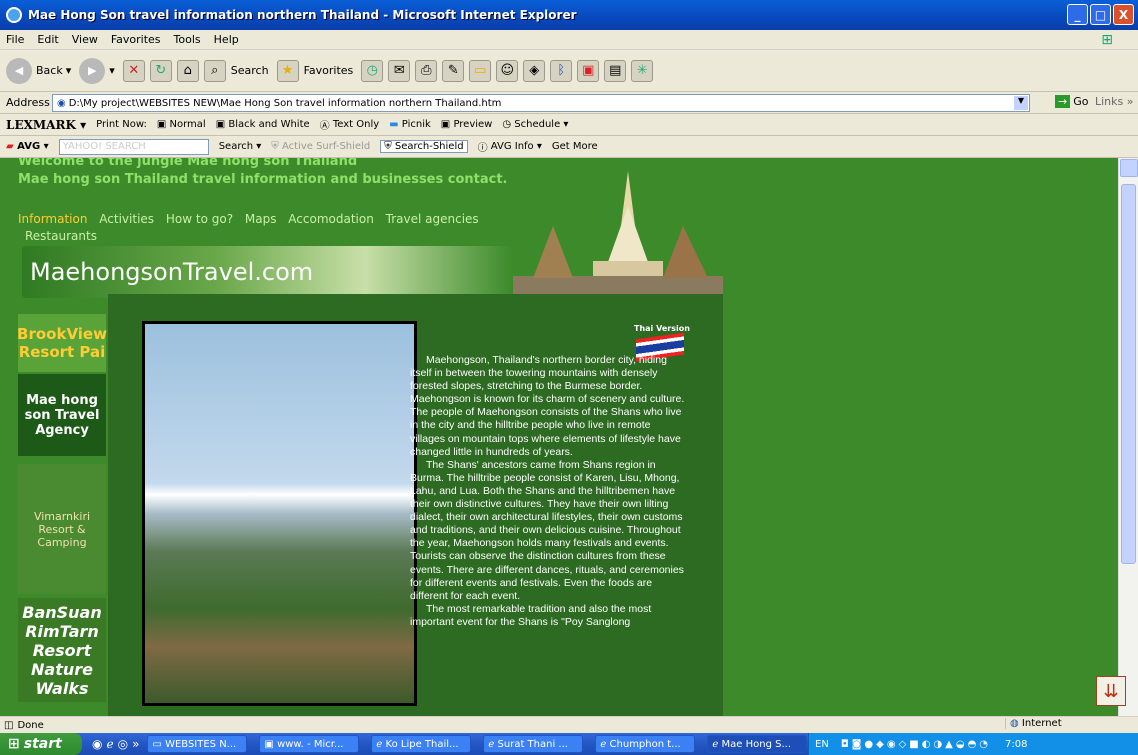 The image size is (1138, 755). Describe the element at coordinates (47, 39) in the screenshot. I see `menu-edit: Edit` at that location.